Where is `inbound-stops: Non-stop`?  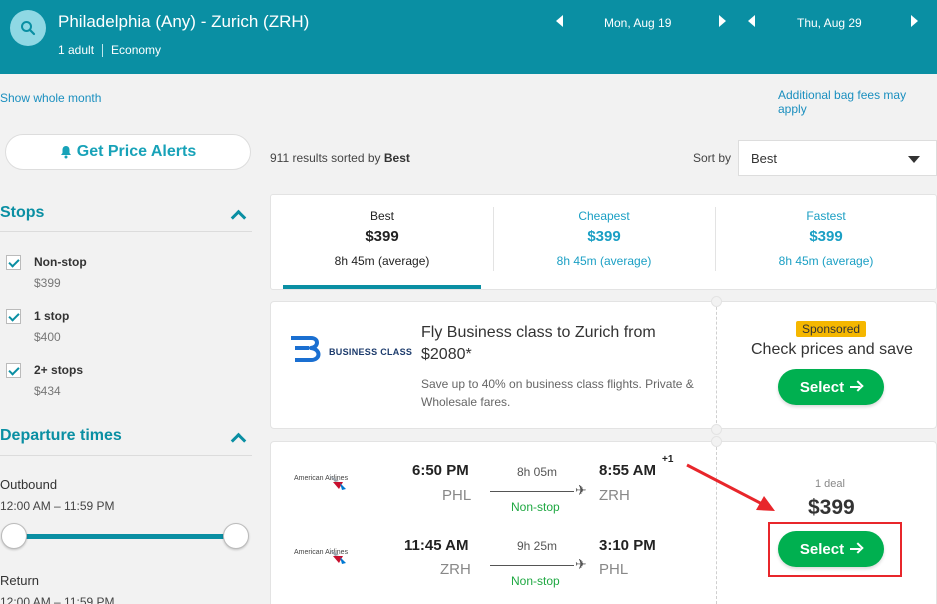 inbound-stops: Non-stop is located at coordinates (535, 581).